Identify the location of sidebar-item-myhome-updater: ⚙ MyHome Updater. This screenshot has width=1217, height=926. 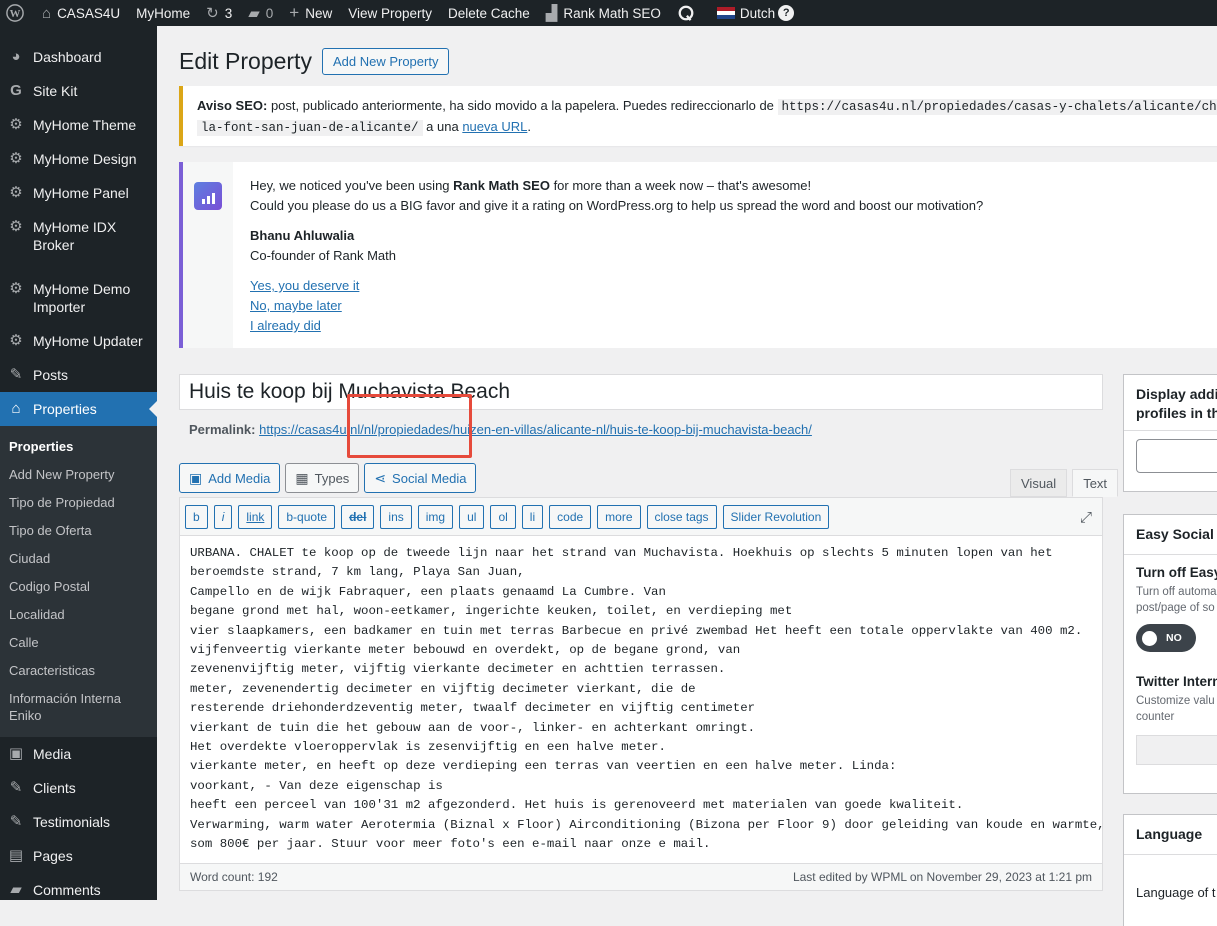
(78, 341).